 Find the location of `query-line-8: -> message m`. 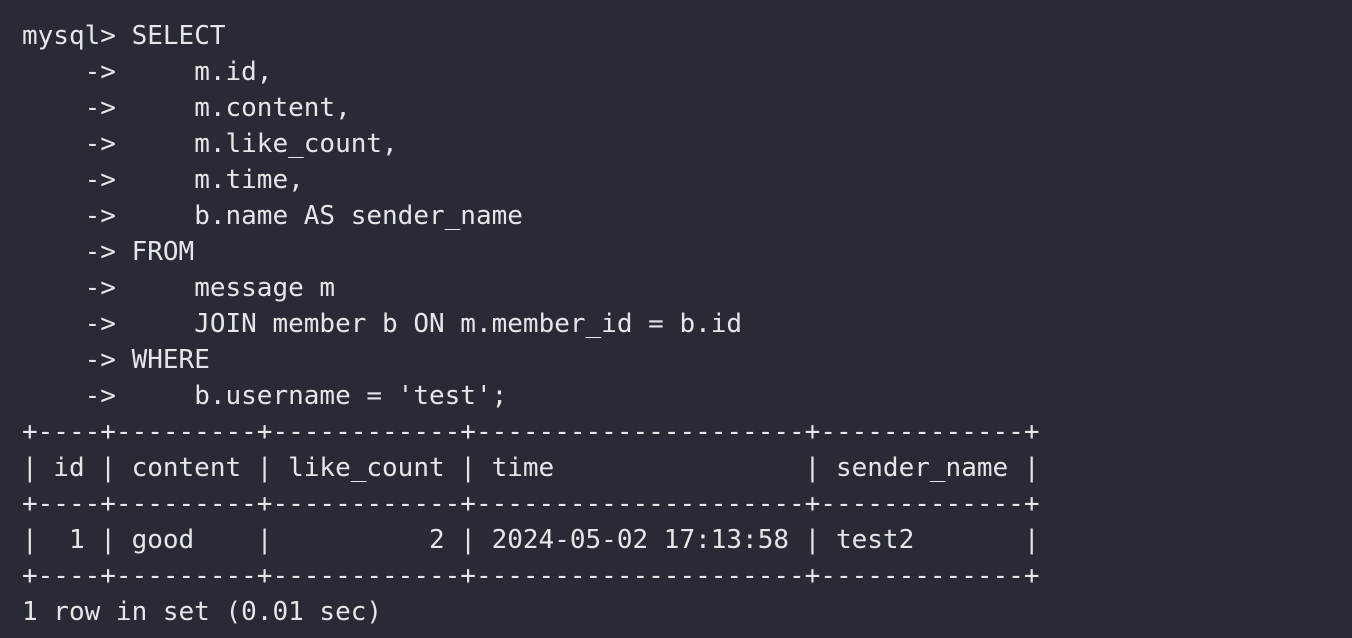

query-line-8: -> message m is located at coordinates (687, 288).